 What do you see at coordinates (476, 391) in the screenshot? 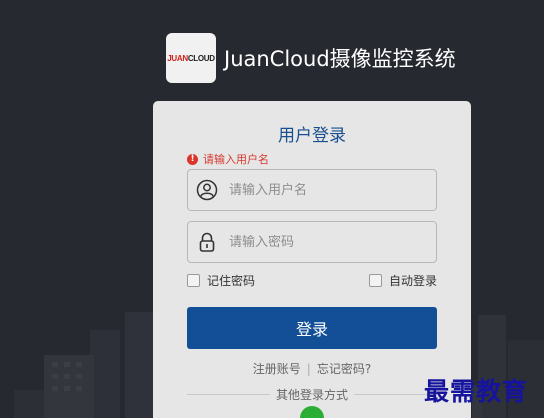
I see `watermark-text: 最需教育` at bounding box center [476, 391].